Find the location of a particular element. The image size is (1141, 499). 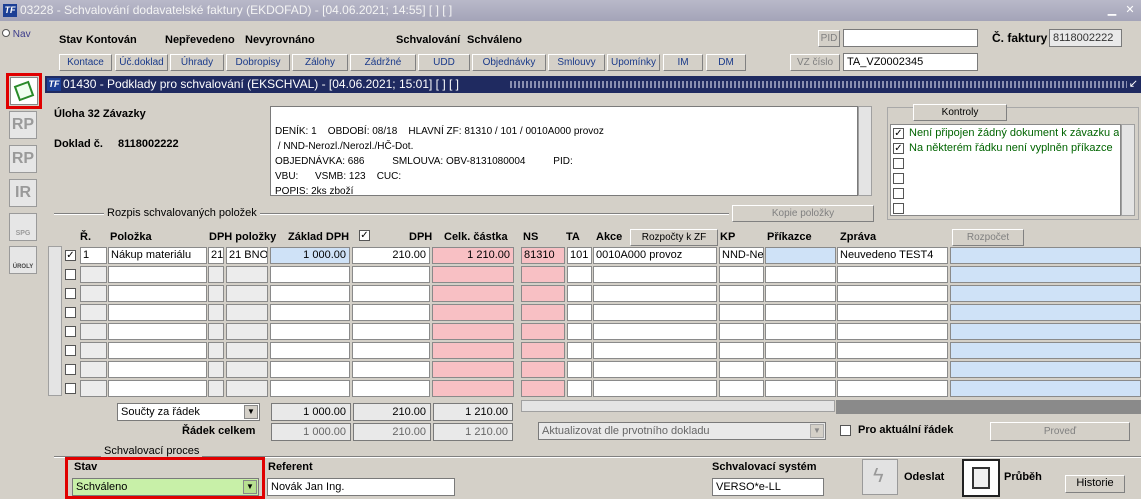

toolbar-button-4: Zálohy is located at coordinates (320, 62).